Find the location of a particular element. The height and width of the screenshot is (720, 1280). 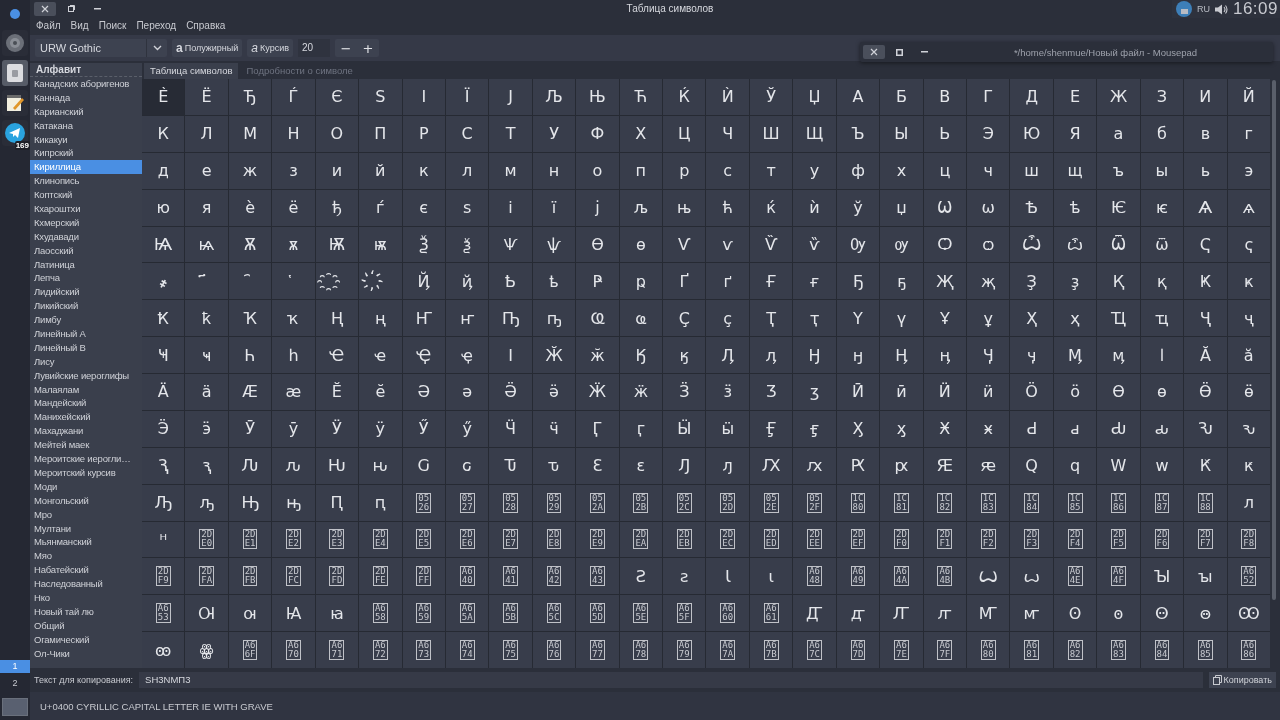

glyph-cell: ю is located at coordinates (163, 207).